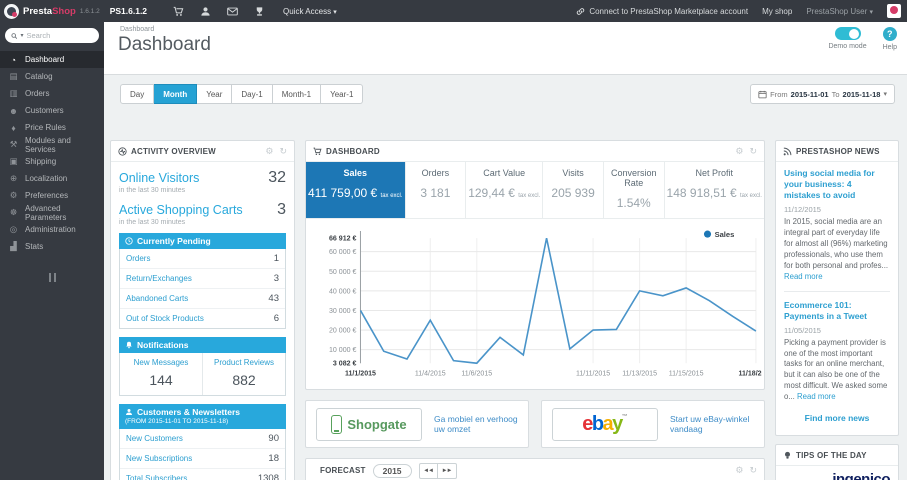  I want to click on my-shop-link: My shop, so click(777, 11).